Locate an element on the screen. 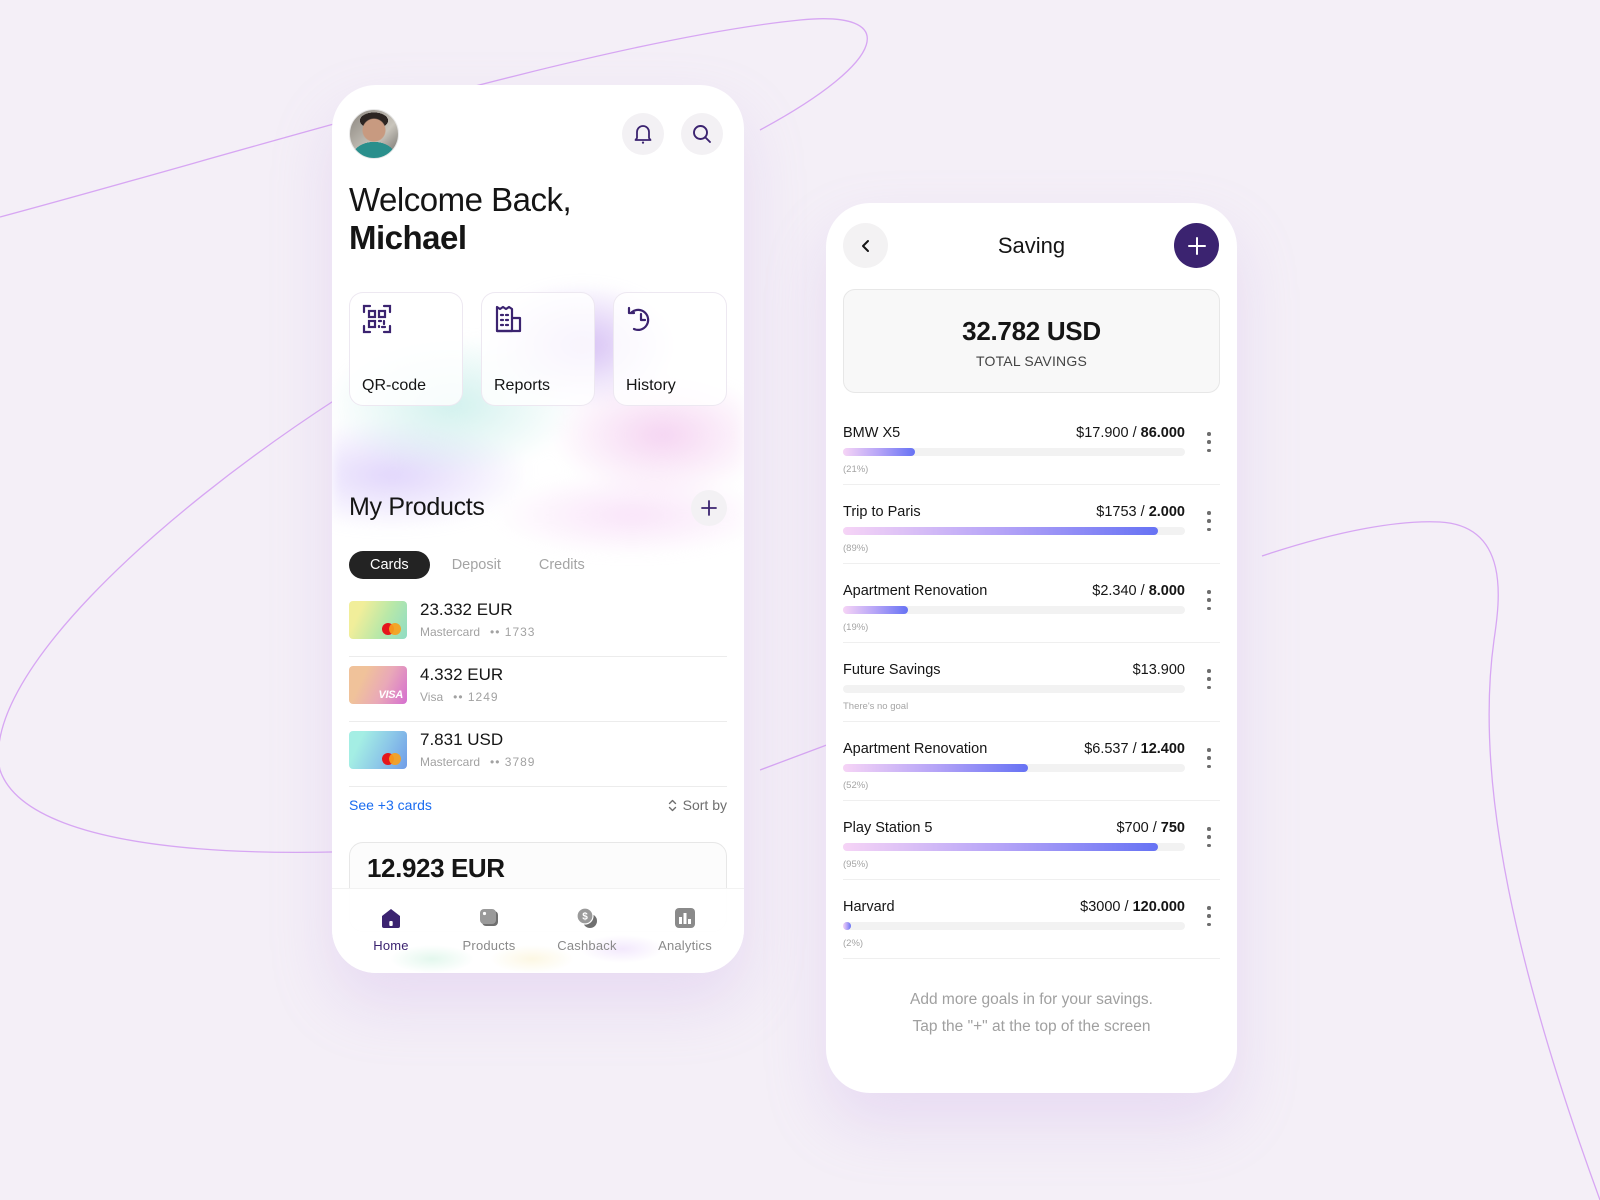 The image size is (1600, 1200). card-thumbnail is located at coordinates (378, 620).